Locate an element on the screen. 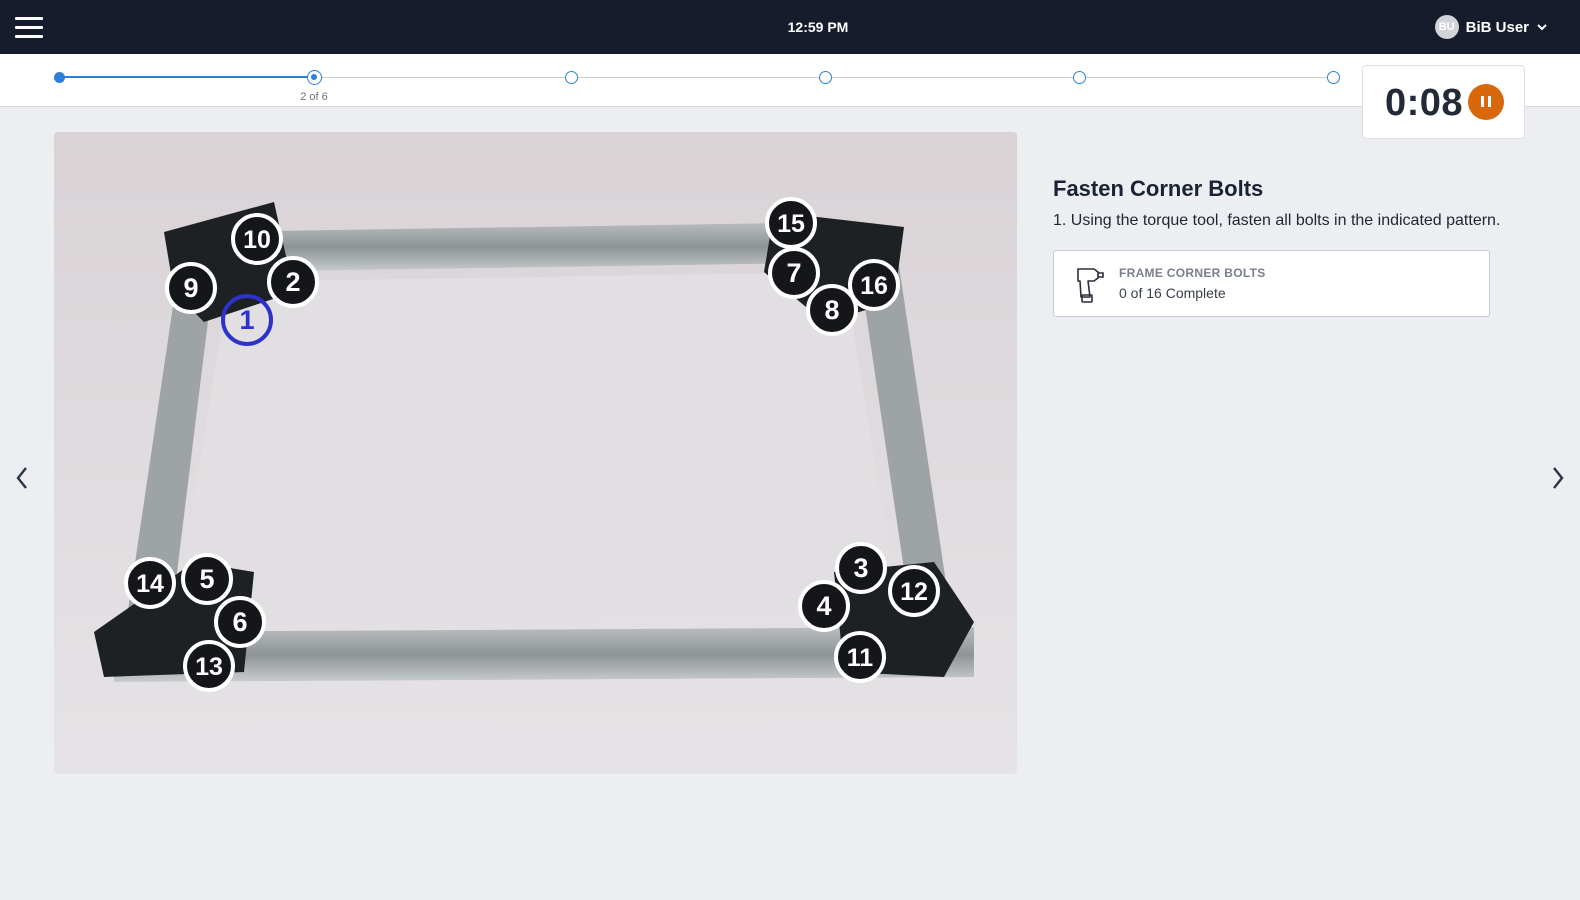  top-bar: 12:59 PM BU BiB User is located at coordinates (790, 27).